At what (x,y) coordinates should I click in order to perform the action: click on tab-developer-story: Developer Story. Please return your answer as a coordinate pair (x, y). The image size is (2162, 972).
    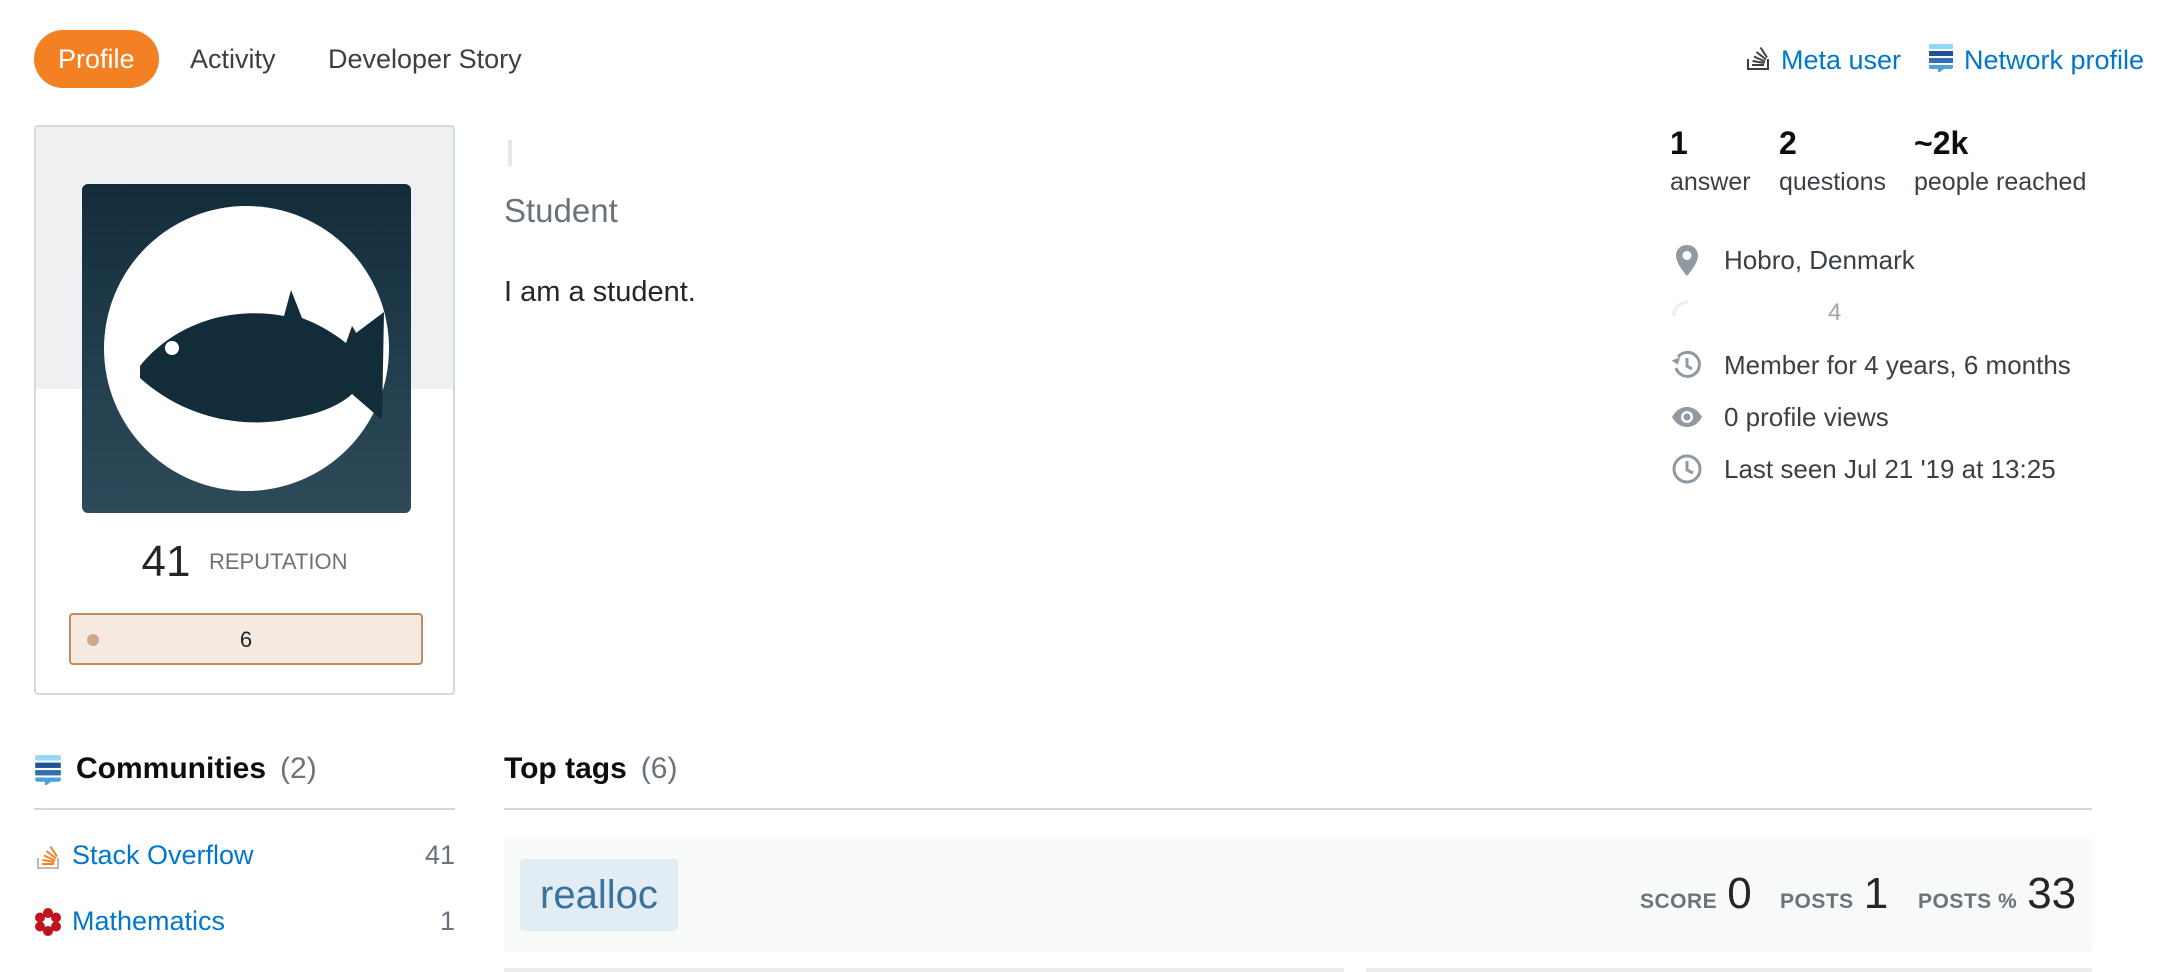
    Looking at the image, I should click on (425, 59).